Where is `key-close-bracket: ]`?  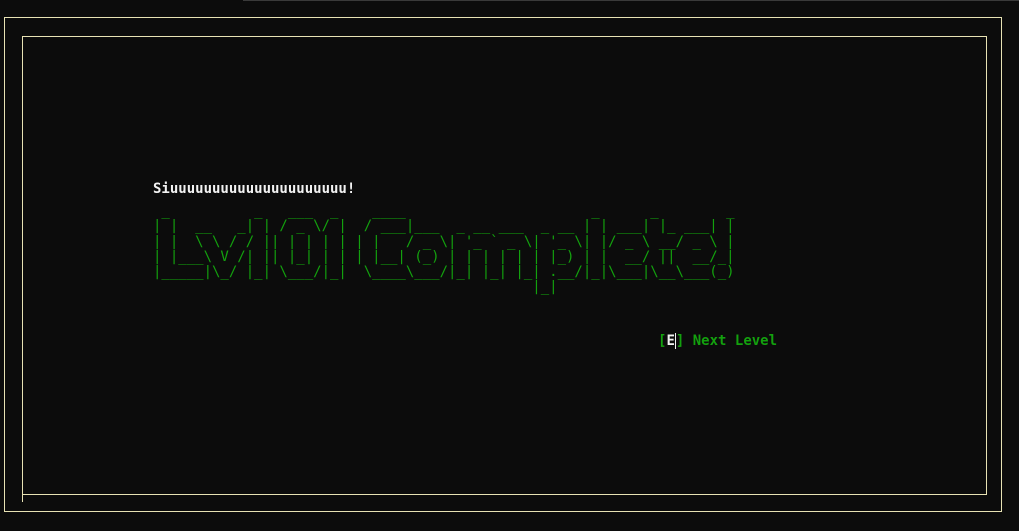 key-close-bracket: ] is located at coordinates (680, 341).